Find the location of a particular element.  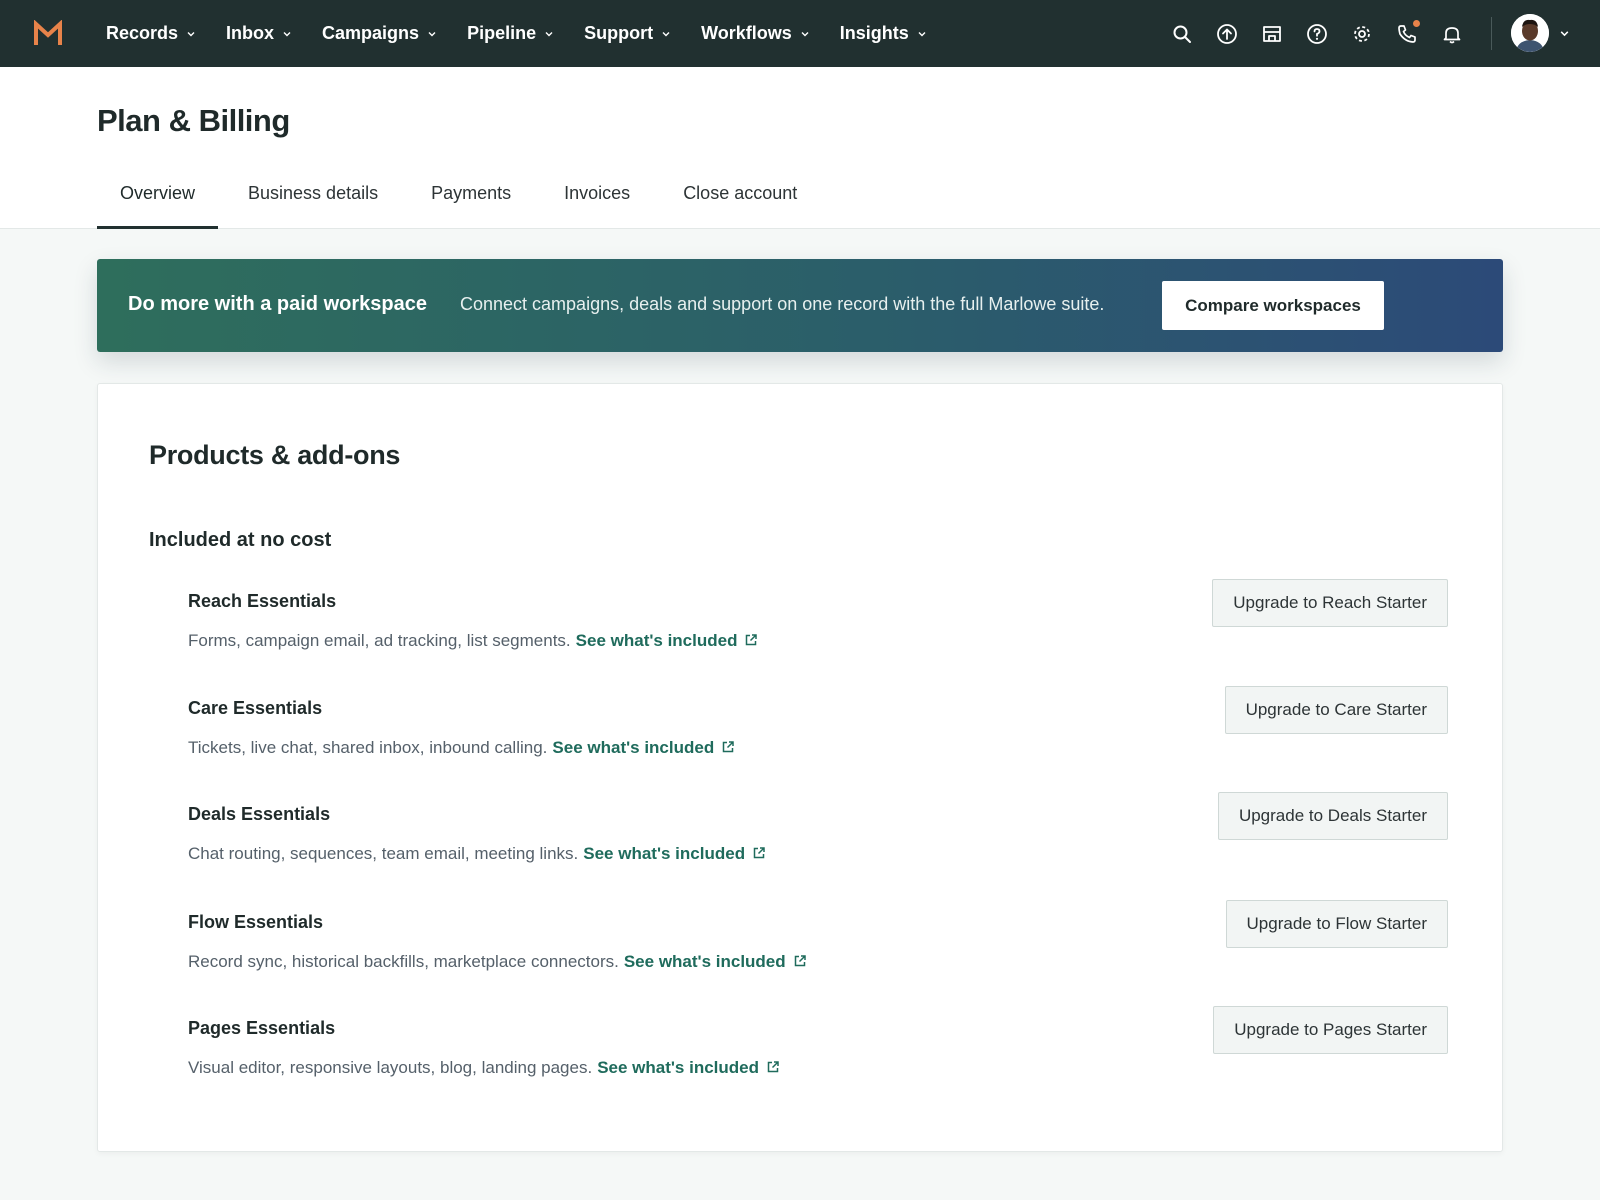

upgrade-reach-starter-button: Upgrade to Reach Starter is located at coordinates (1330, 603).